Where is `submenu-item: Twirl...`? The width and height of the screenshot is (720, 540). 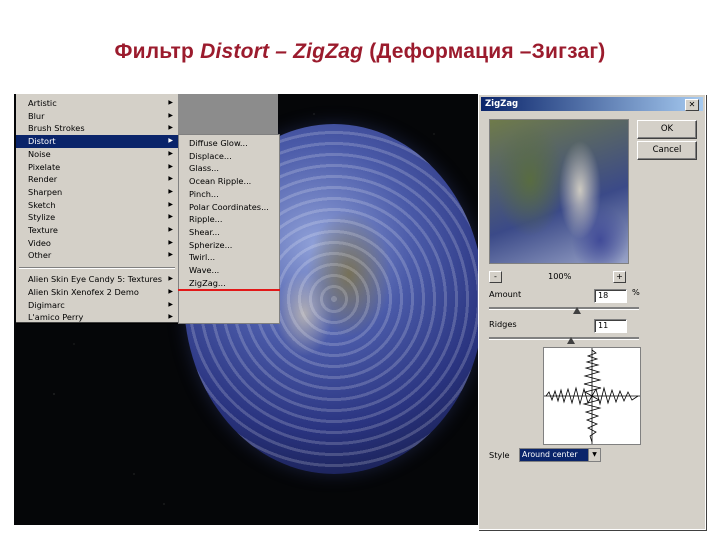
submenu-item: Twirl... is located at coordinates (202, 257).